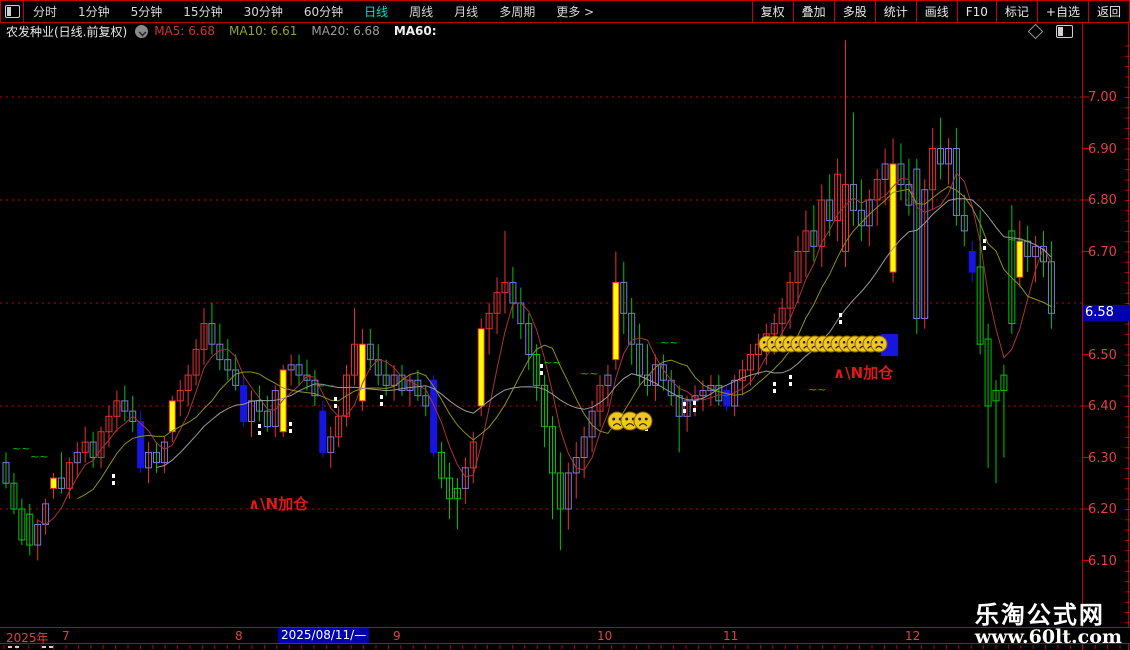  Describe the element at coordinates (517, 11) in the screenshot. I see `period-tab-多周期: 多周期` at that location.